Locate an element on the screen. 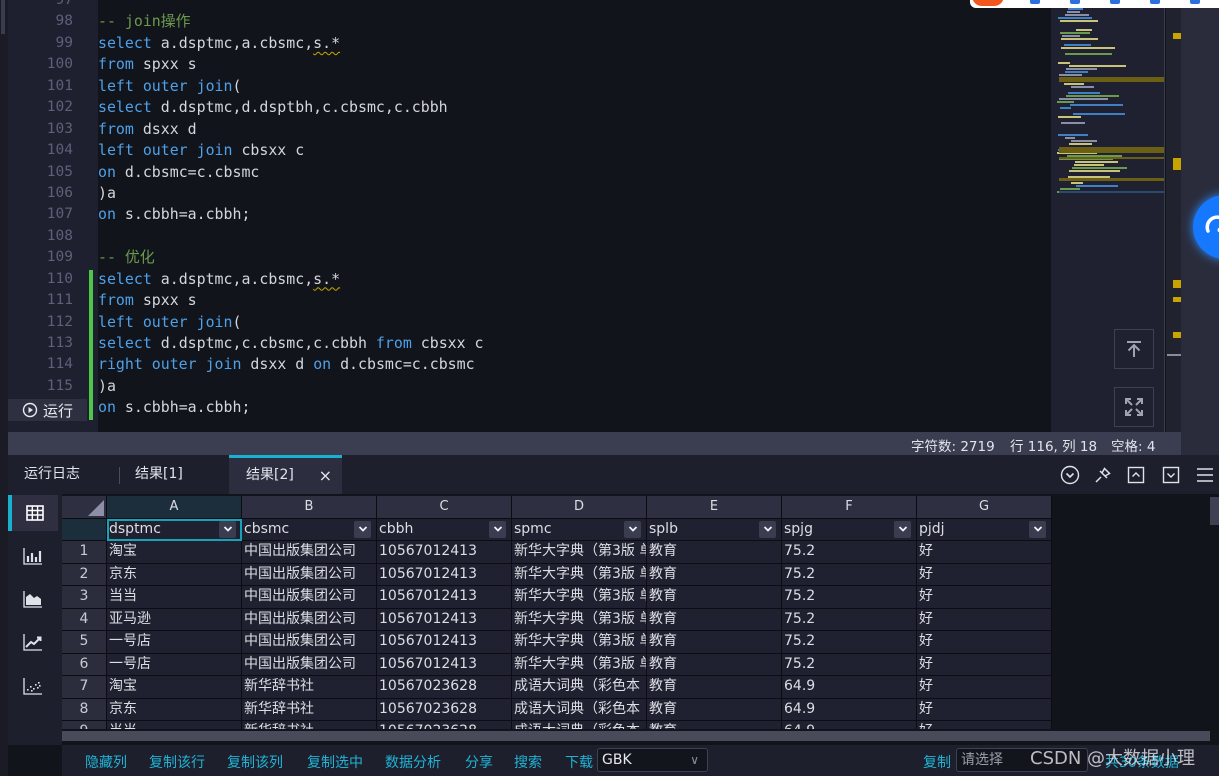  menu-icon is located at coordinates (1205, 475).